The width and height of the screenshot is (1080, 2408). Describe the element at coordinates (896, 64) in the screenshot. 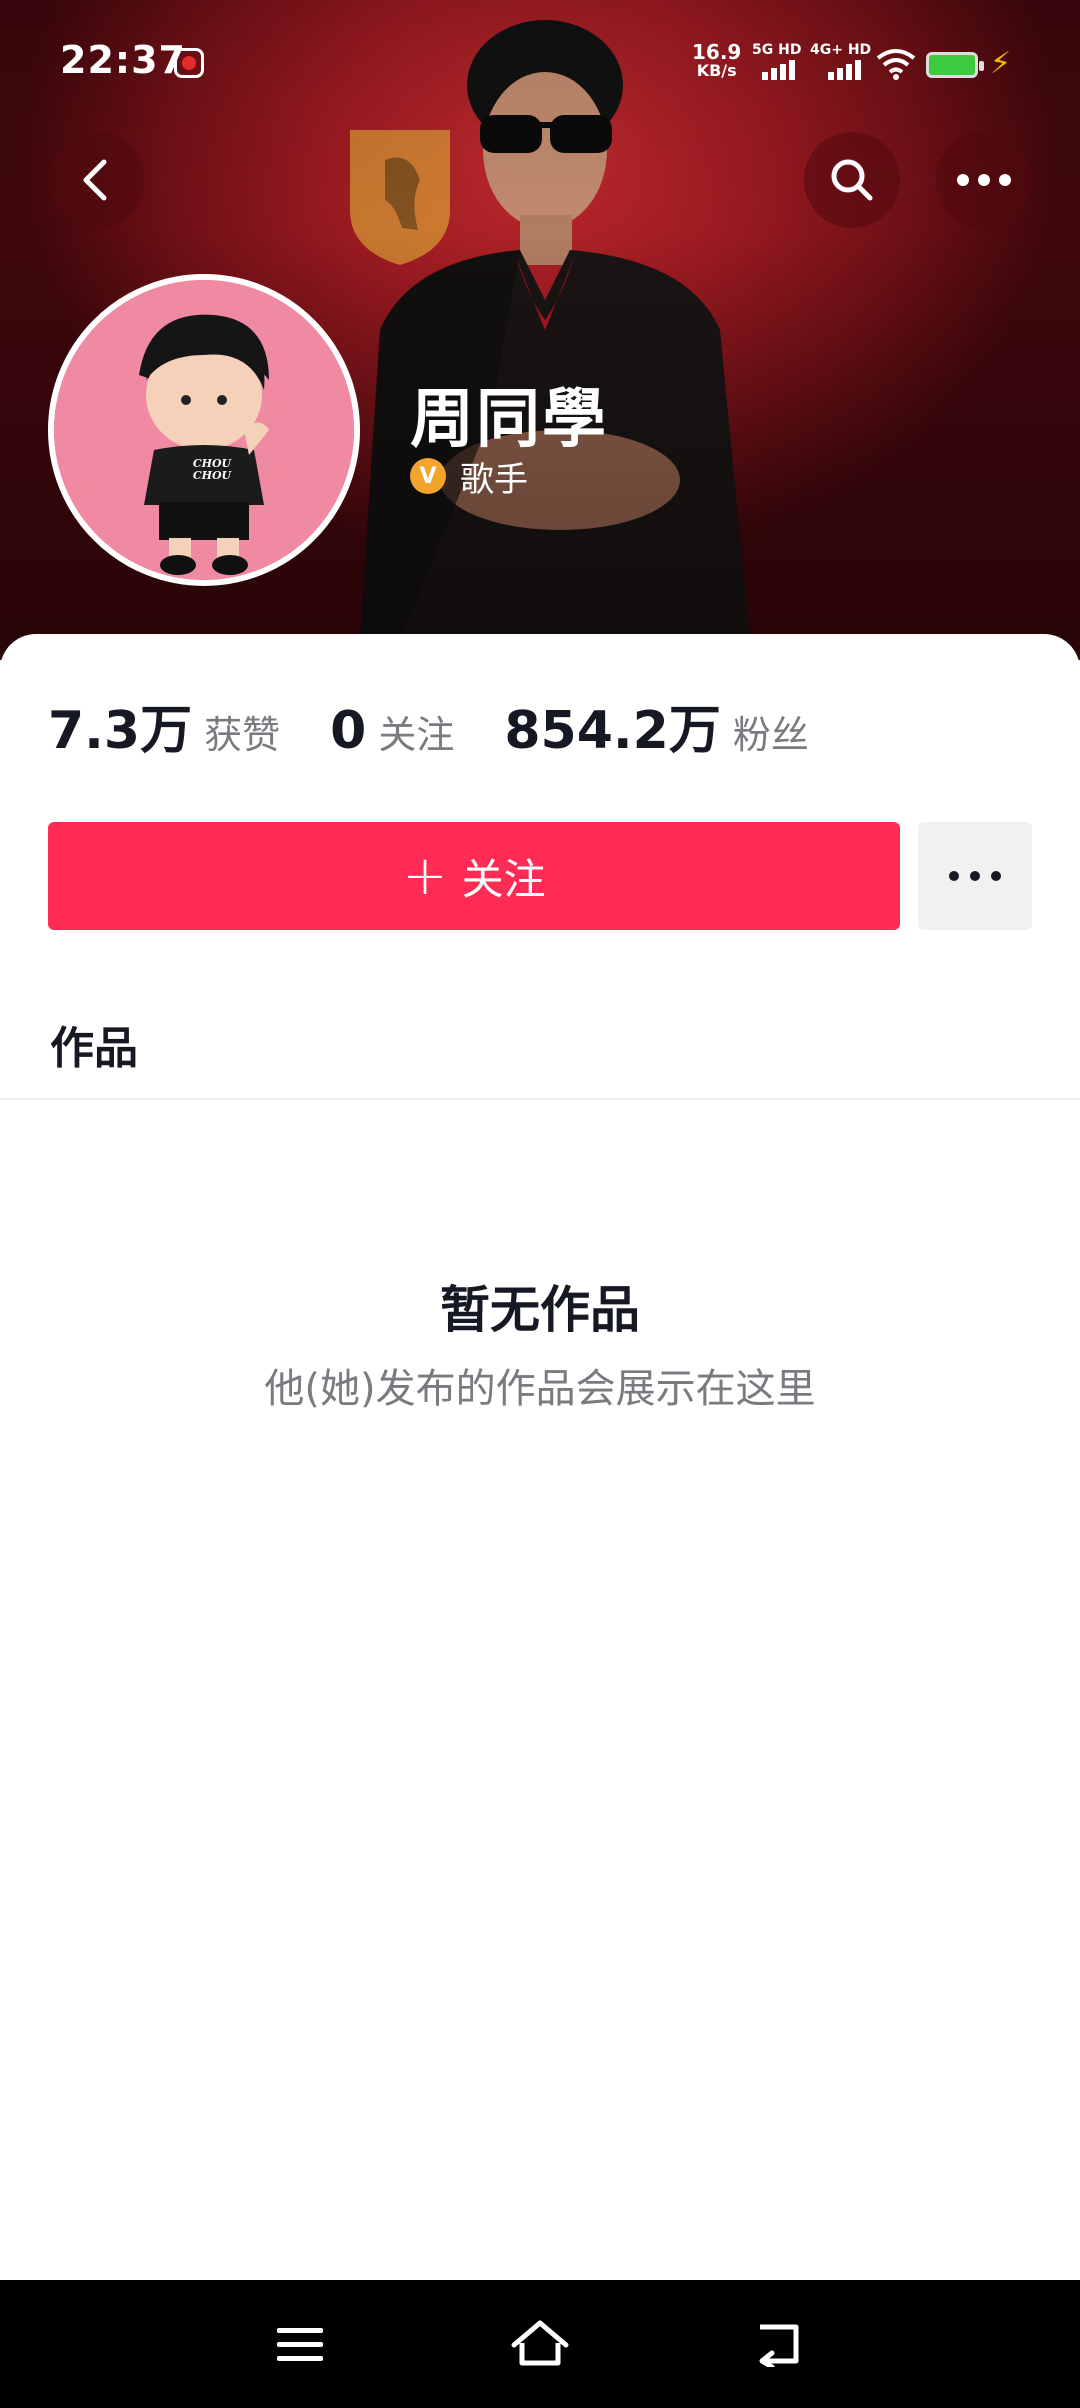

I see `wifi-icon` at that location.